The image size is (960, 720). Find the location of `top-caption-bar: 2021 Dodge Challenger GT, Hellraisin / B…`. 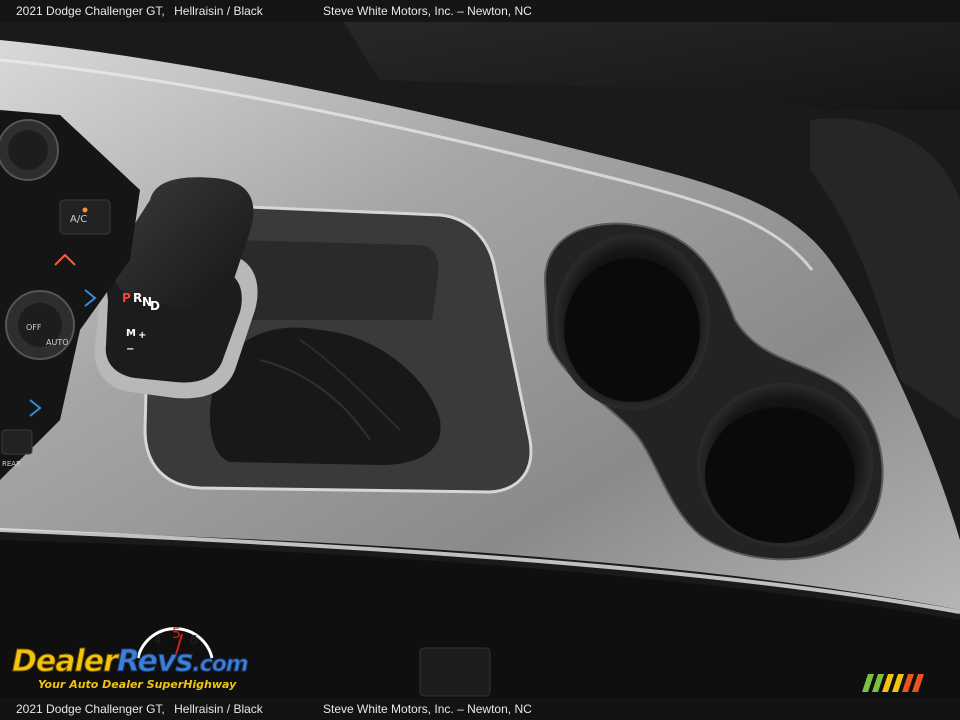

top-caption-bar: 2021 Dodge Challenger GT, Hellraisin / B… is located at coordinates (480, 11).